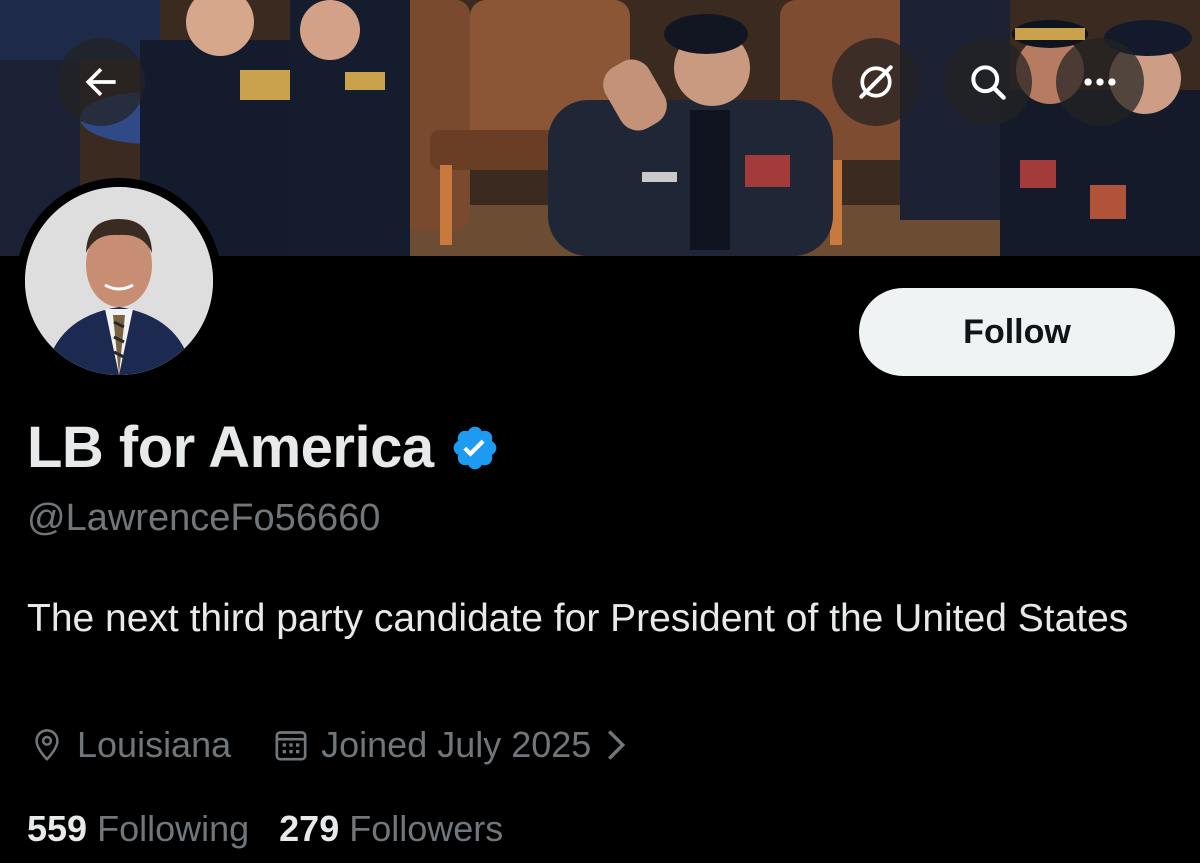 The image size is (1200, 863). Describe the element at coordinates (309, 828) in the screenshot. I see `followers-count: 279` at that location.